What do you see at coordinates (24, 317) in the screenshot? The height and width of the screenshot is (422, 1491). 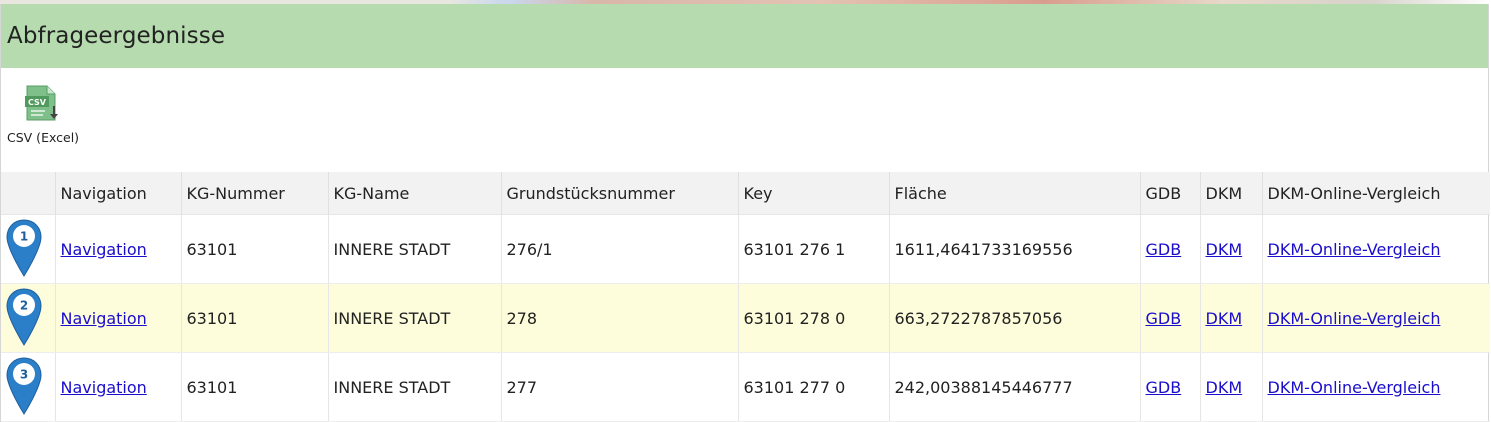 I see `map-pin-icon: 2` at bounding box center [24, 317].